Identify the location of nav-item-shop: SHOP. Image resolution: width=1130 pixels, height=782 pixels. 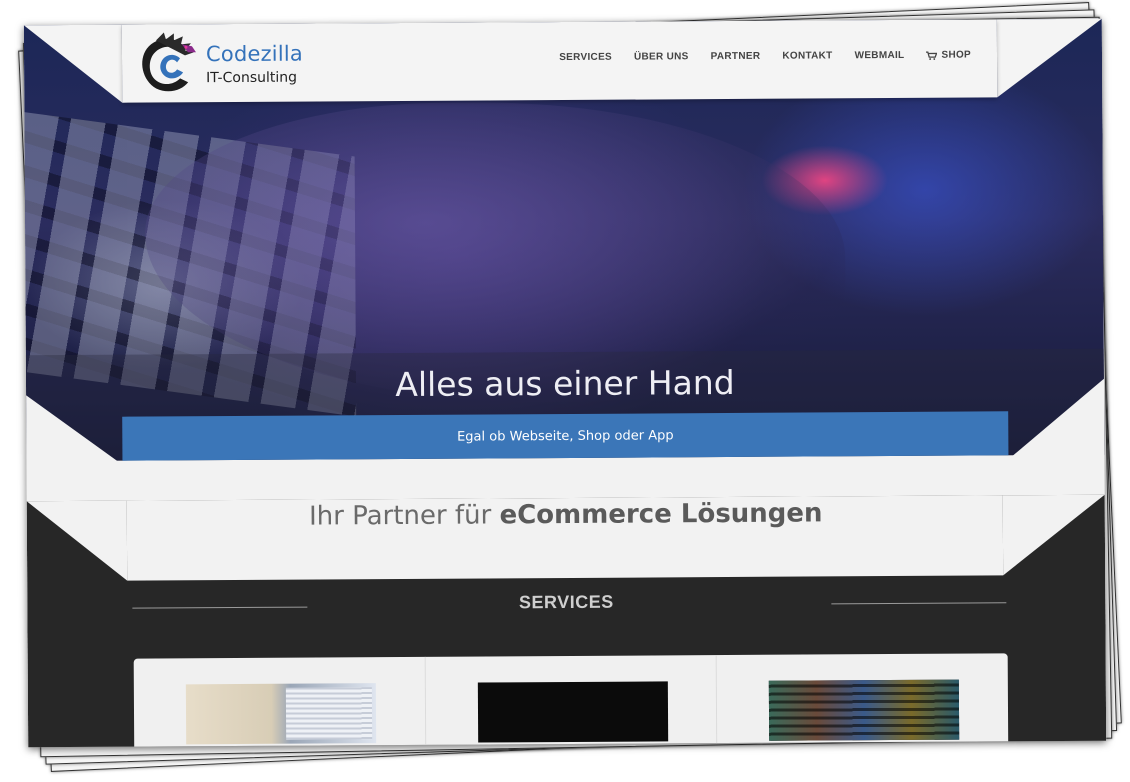
(948, 55).